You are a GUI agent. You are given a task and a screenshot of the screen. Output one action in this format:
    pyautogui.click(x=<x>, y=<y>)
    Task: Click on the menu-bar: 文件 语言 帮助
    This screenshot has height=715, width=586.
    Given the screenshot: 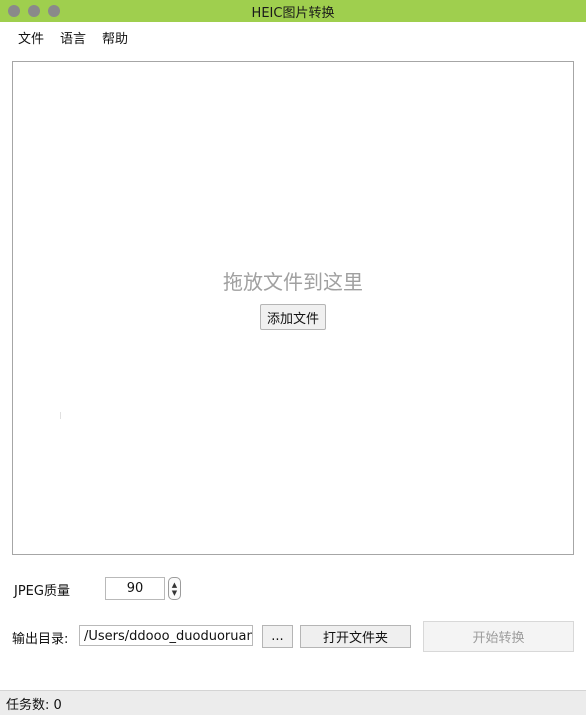 What is the action you would take?
    pyautogui.click(x=293, y=37)
    